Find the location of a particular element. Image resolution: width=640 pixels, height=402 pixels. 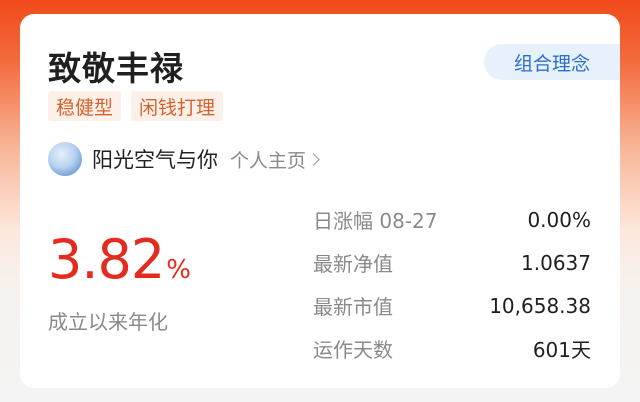

avatar is located at coordinates (65, 159).